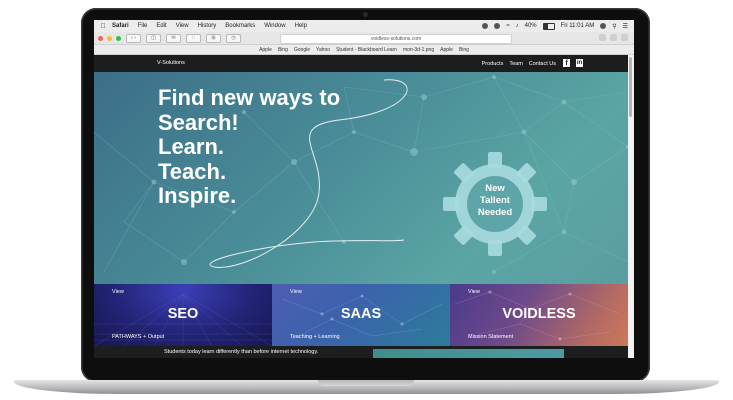 The height and width of the screenshot is (400, 733). What do you see at coordinates (418, 50) in the screenshot?
I see `bookmark-image: mon-3d-1.png` at bounding box center [418, 50].